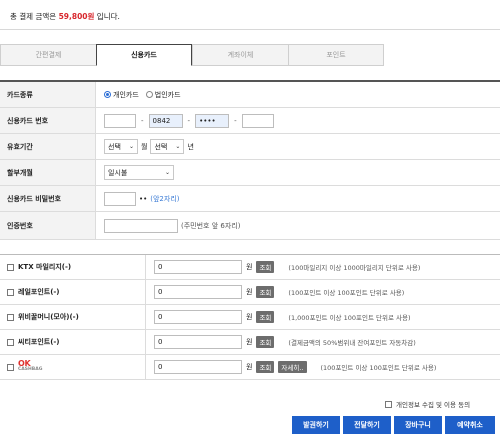 Image resolution: width=500 pixels, height=439 pixels. Describe the element at coordinates (48, 120) in the screenshot. I see `card-number-label: 신용카드 번호` at that location.